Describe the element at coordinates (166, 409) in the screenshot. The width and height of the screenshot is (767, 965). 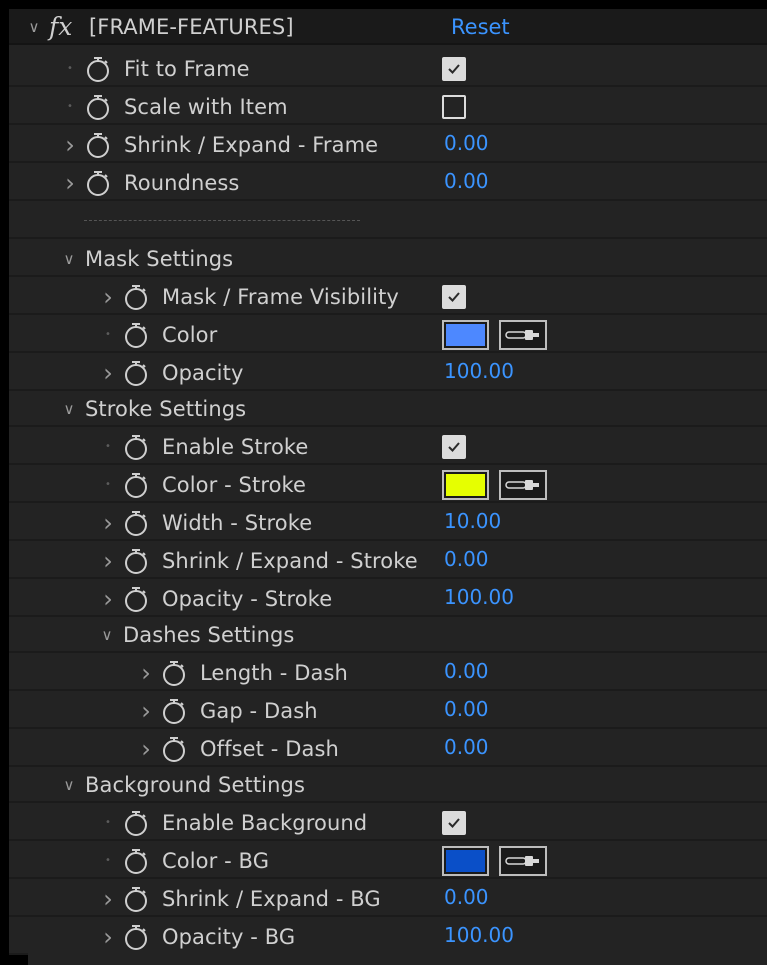
I see `group-label: Stroke Settings` at that location.